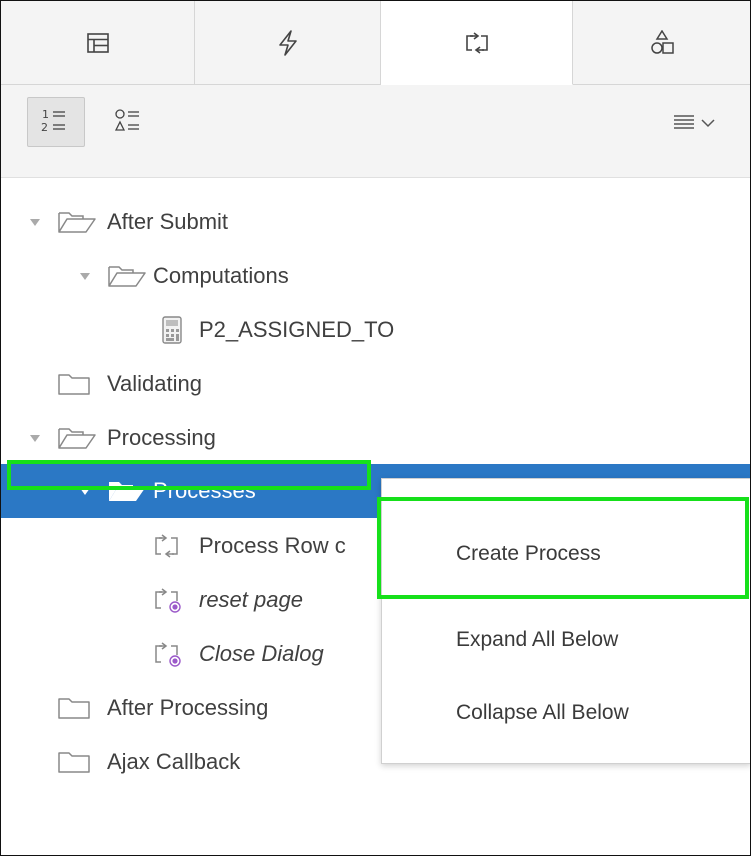  Describe the element at coordinates (170, 546) in the screenshot. I see `process-icon` at that location.